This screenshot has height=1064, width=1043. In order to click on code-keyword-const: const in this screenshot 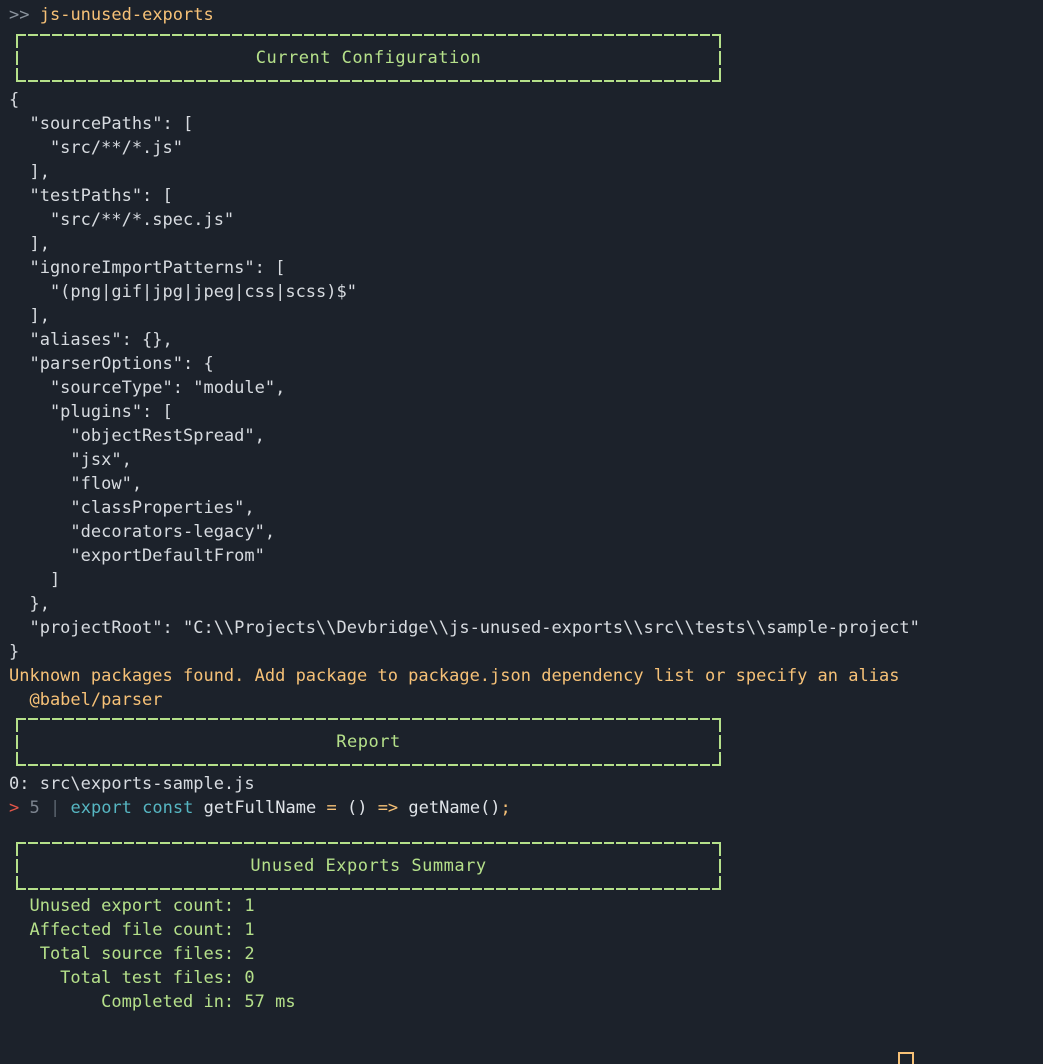, I will do `click(168, 808)`.